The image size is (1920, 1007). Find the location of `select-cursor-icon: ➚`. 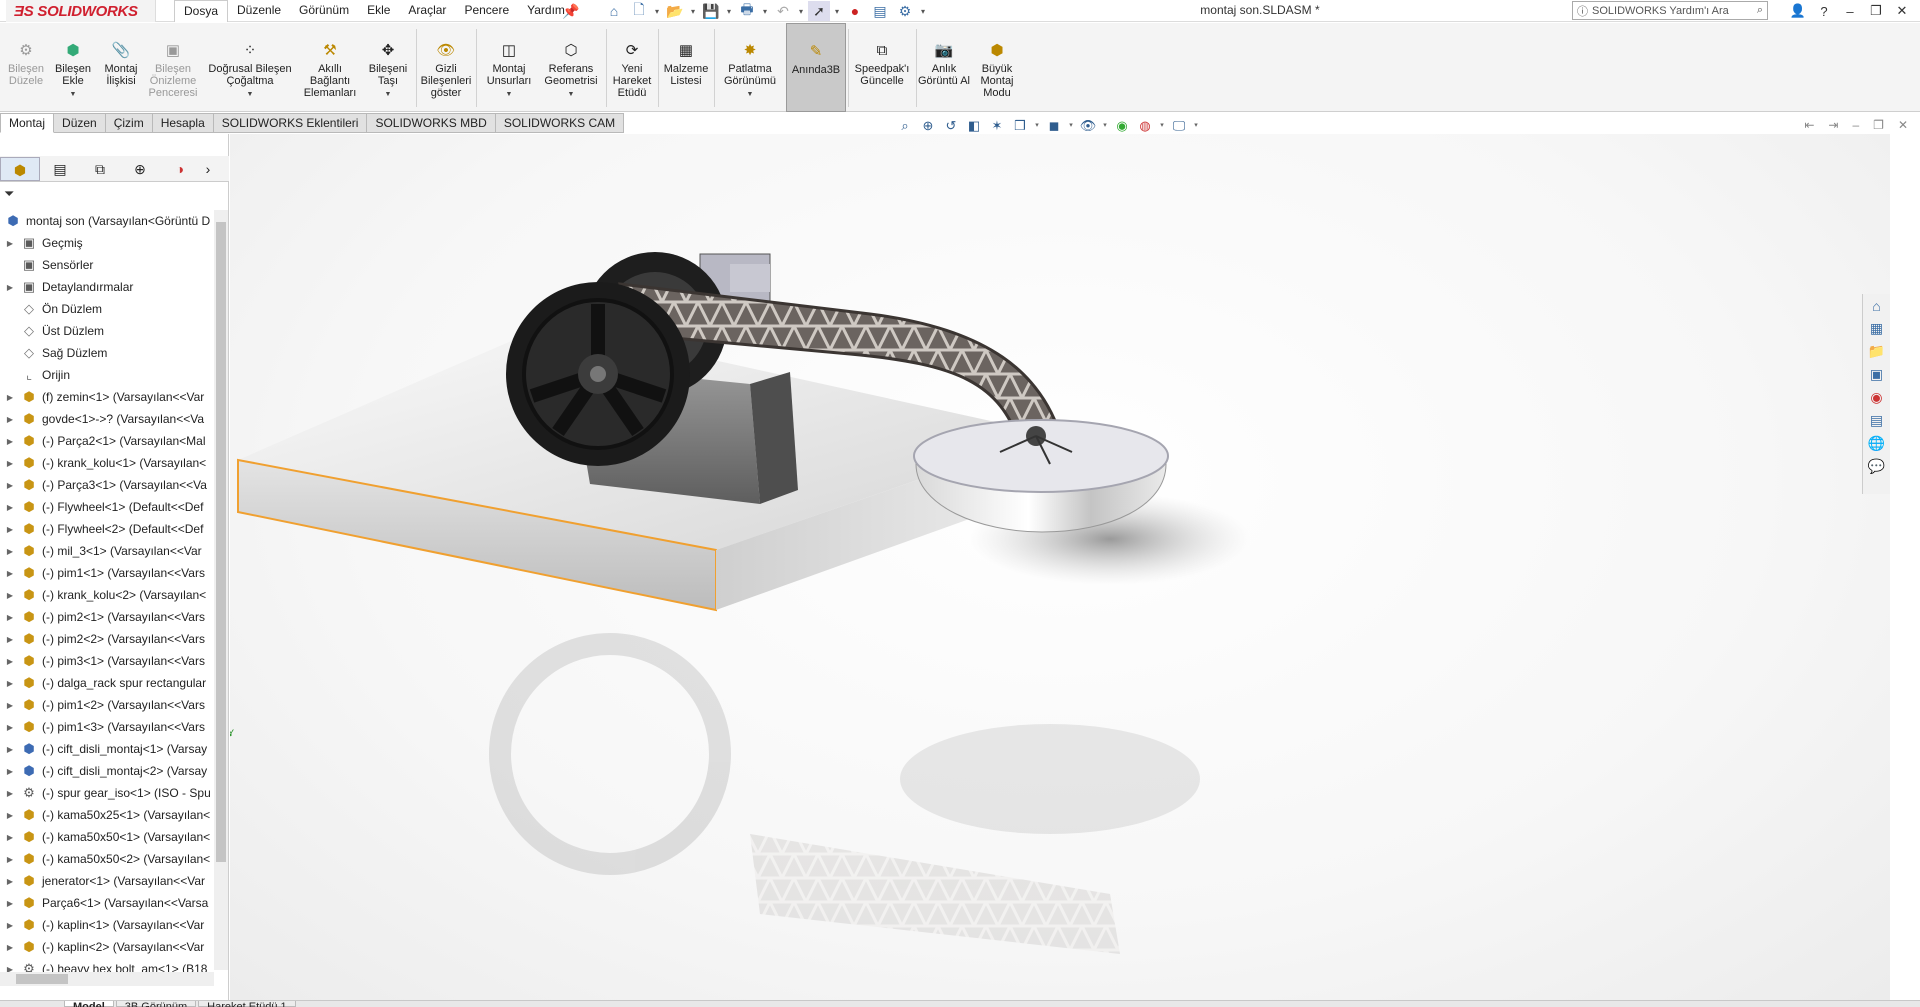

select-cursor-icon: ➚ is located at coordinates (819, 11).